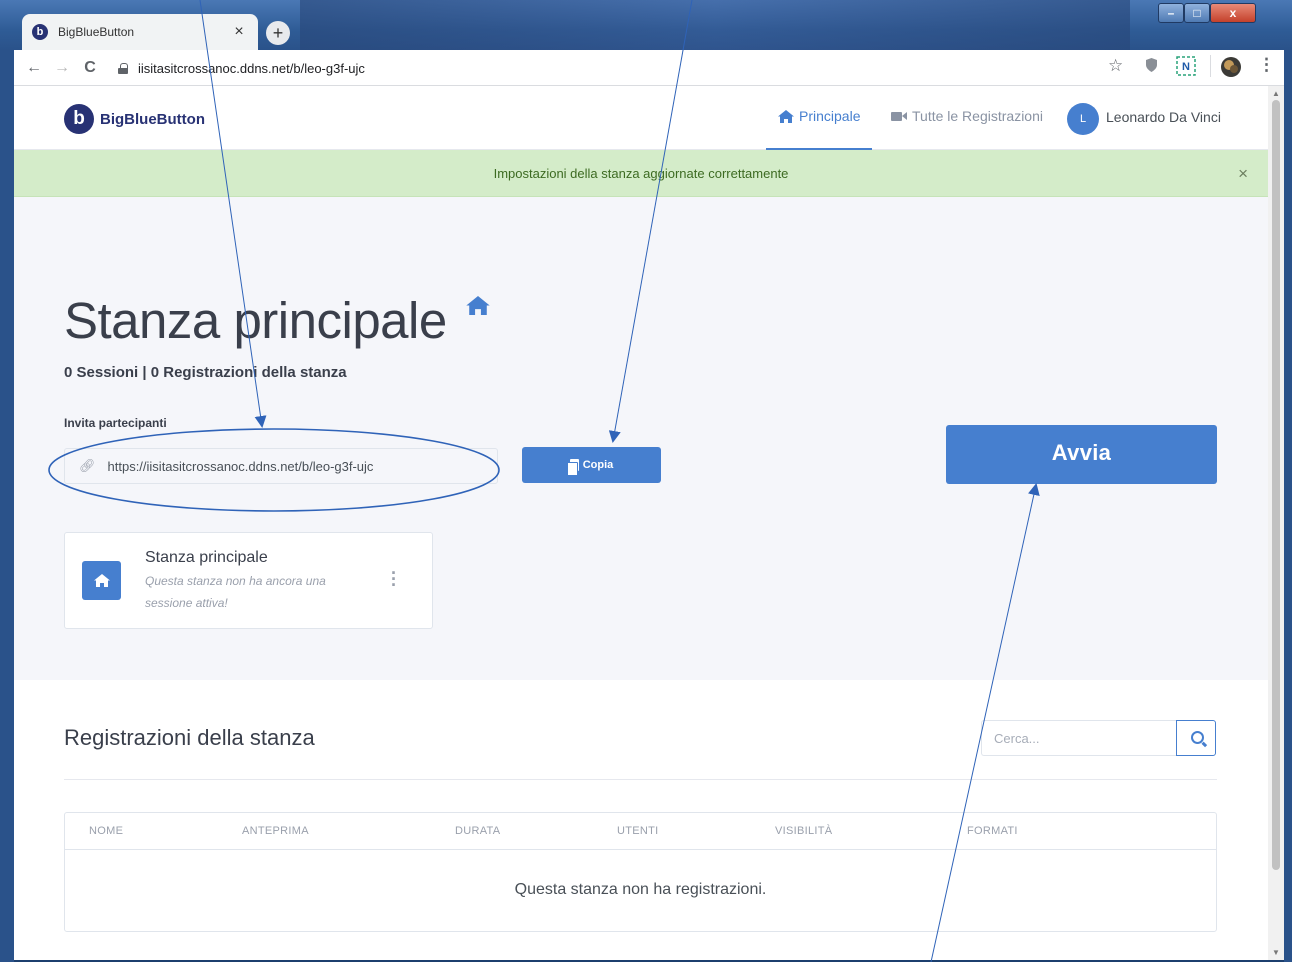 The width and height of the screenshot is (1292, 962). I want to click on link-icon: 🔗︎, so click(87, 465).